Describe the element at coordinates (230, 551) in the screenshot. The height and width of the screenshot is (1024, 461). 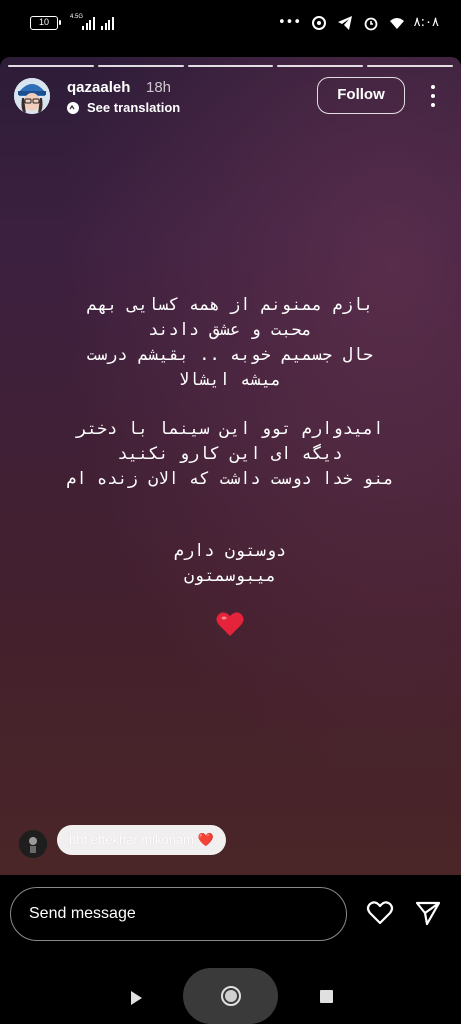
I see `story-text-line: دوستون دارم` at that location.